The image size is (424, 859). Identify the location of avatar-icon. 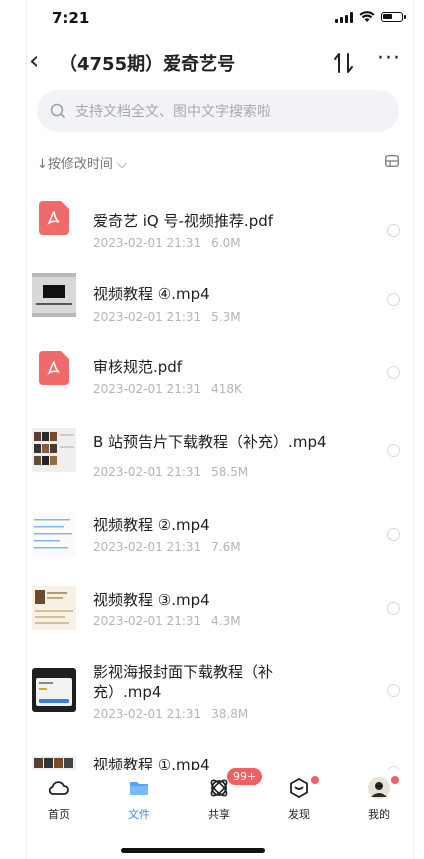
(379, 788).